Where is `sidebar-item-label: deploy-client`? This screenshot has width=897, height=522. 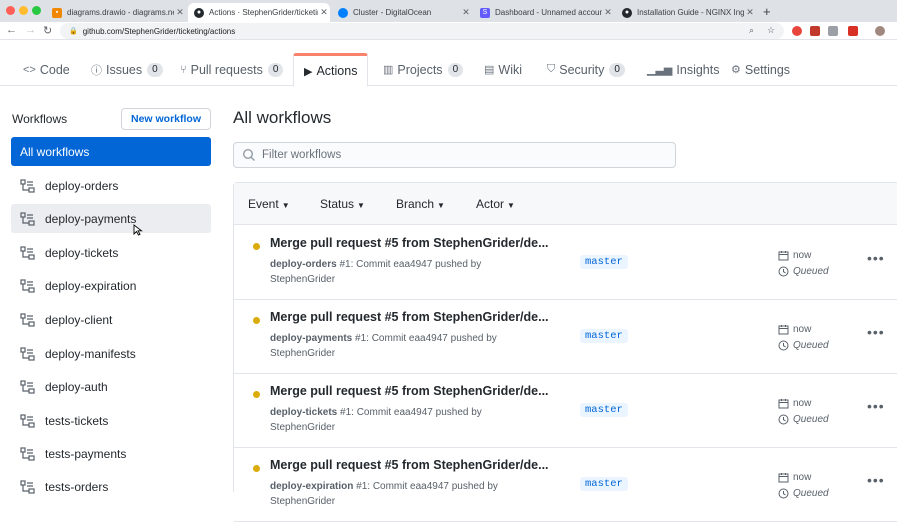 sidebar-item-label: deploy-client is located at coordinates (79, 319).